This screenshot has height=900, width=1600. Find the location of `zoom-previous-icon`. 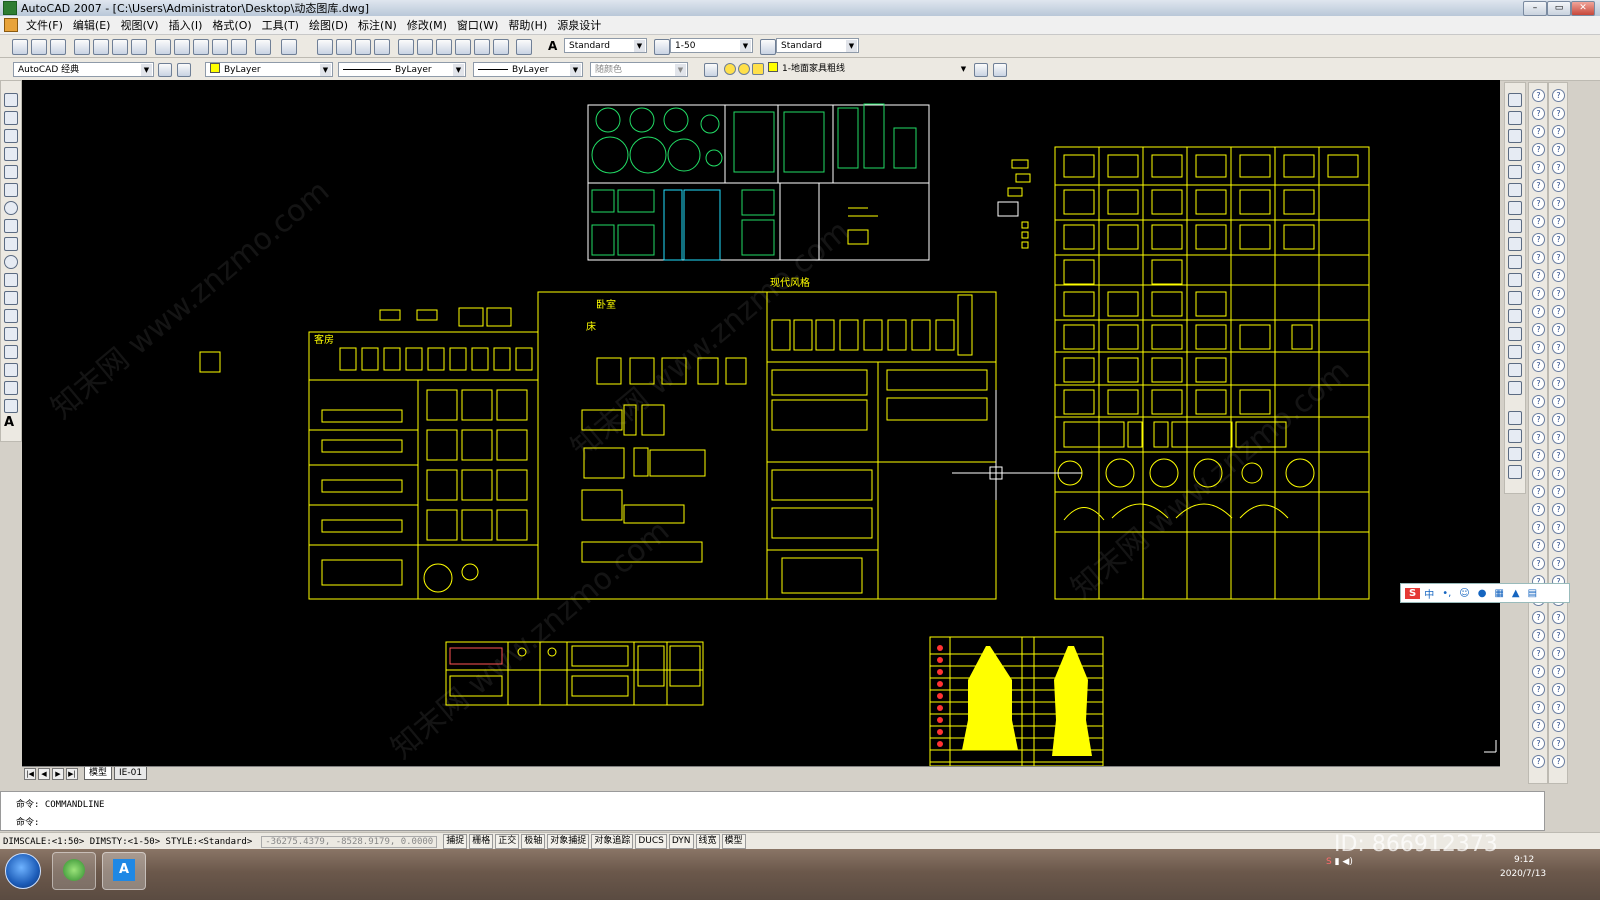

zoom-previous-icon is located at coordinates (382, 47).